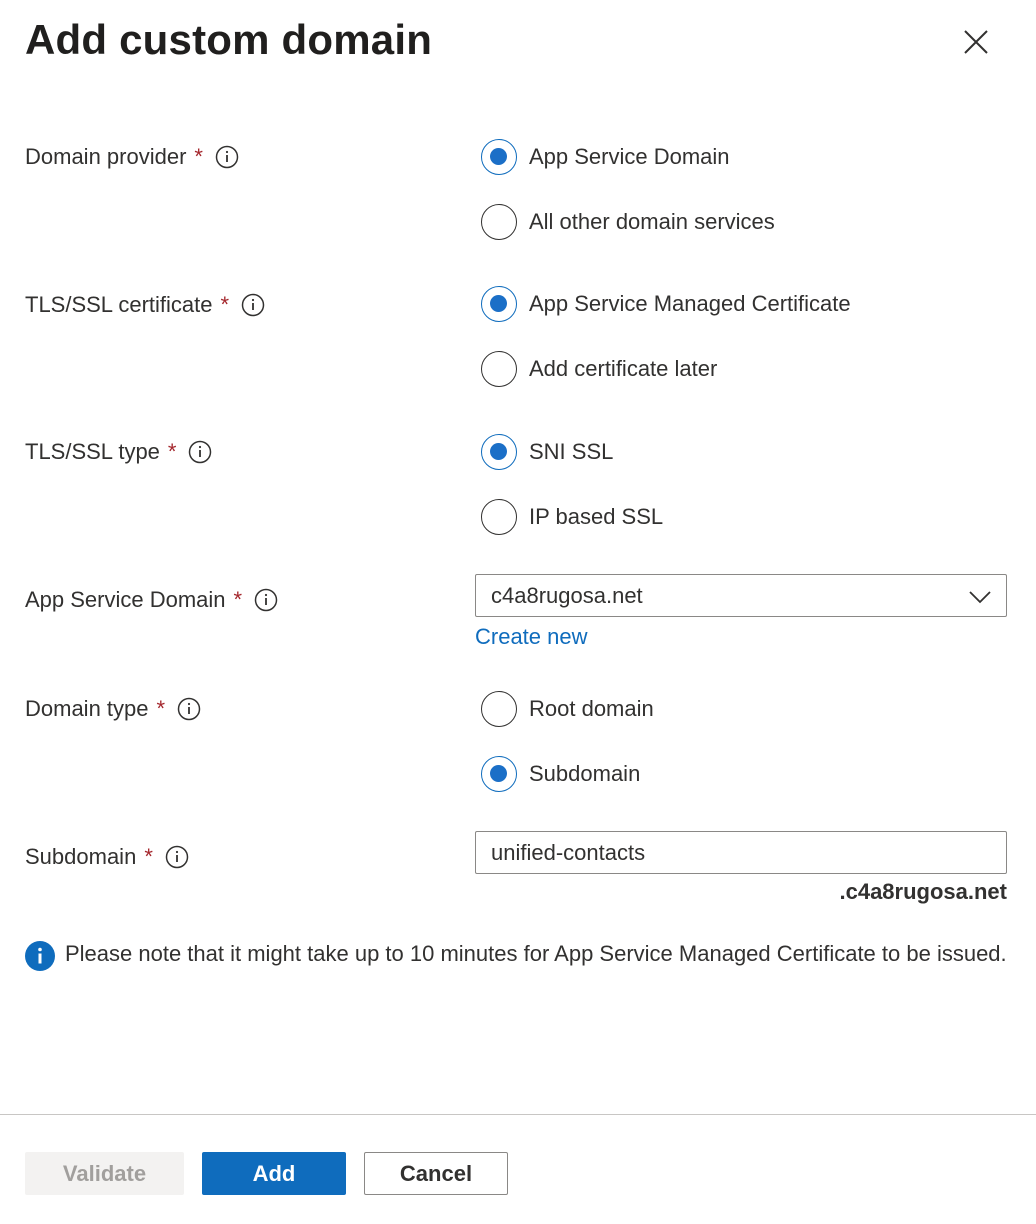 The width and height of the screenshot is (1036, 1224). Describe the element at coordinates (741, 852) in the screenshot. I see `subdomain-input: unified-contacts` at that location.